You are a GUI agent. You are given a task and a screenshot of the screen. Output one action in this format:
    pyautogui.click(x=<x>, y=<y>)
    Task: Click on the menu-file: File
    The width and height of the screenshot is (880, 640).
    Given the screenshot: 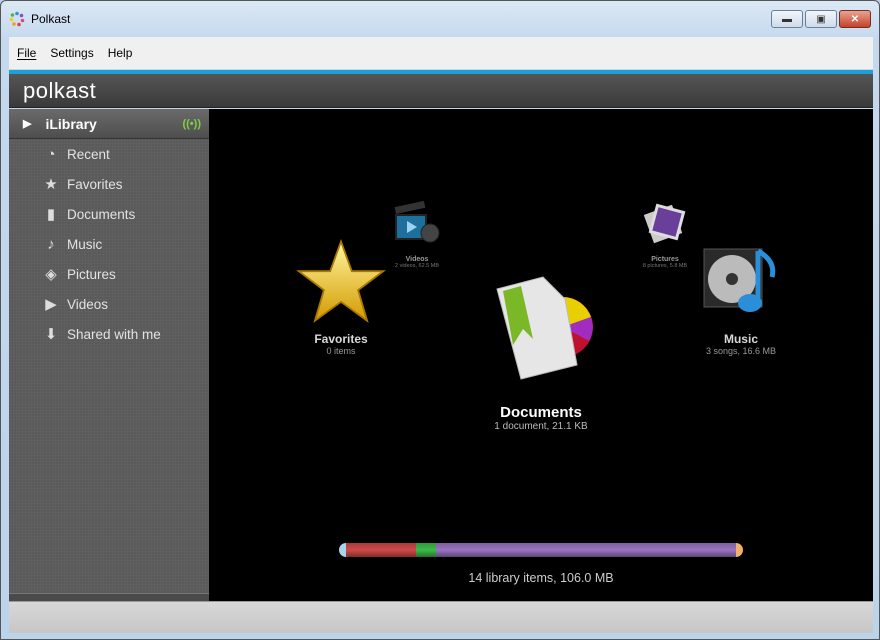 What is the action you would take?
    pyautogui.click(x=26, y=53)
    